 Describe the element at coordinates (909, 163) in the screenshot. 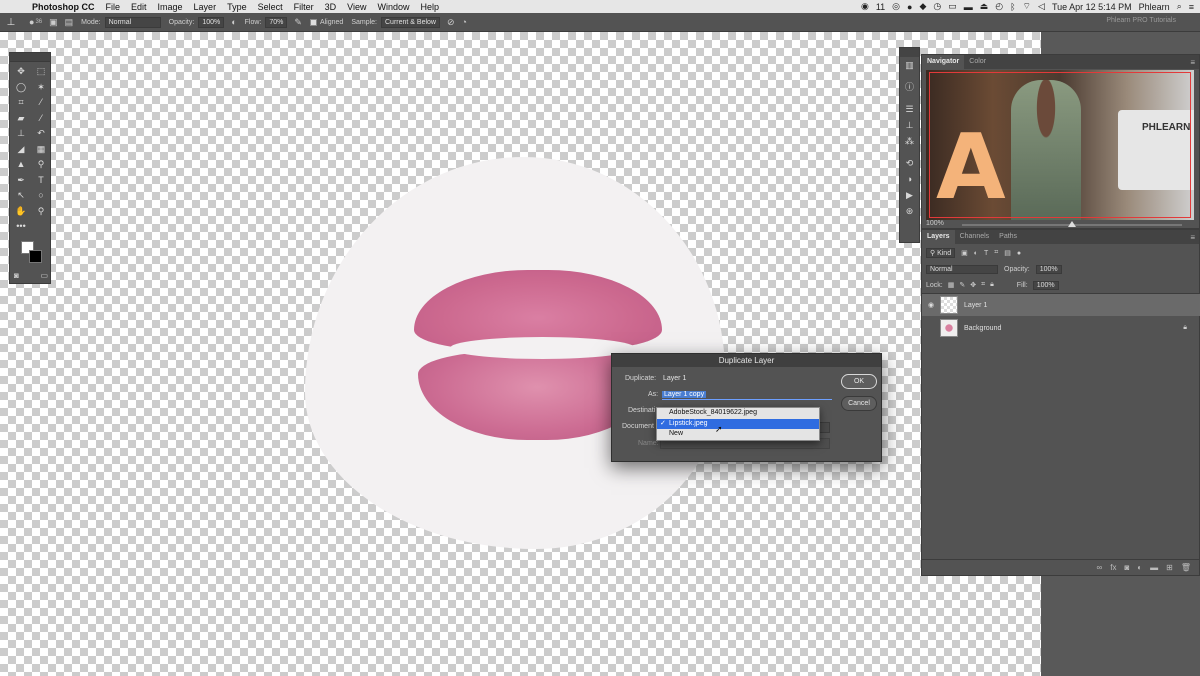

I see `history-icon: ⟲` at that location.